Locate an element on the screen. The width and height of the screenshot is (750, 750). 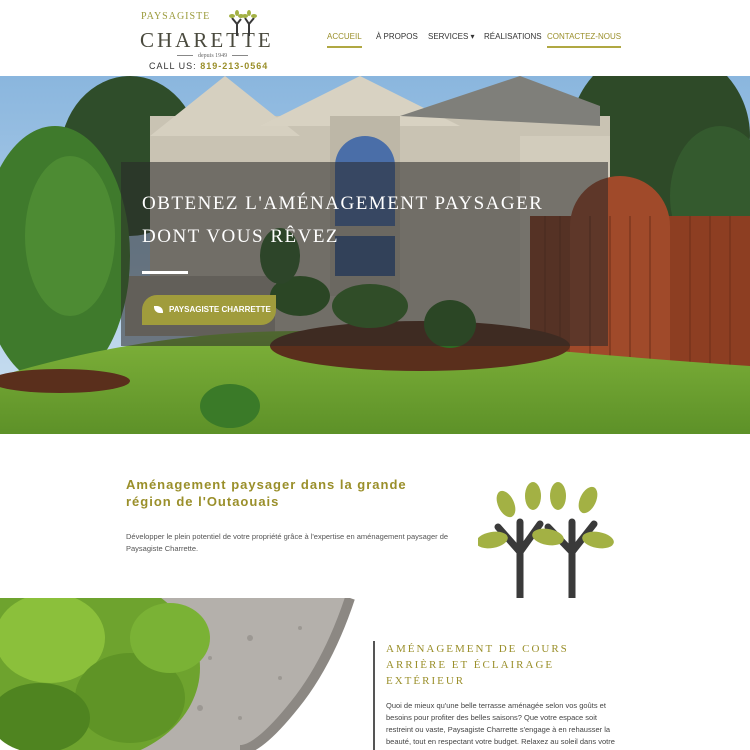
nav-item-services: SERVICES ▾ is located at coordinates (451, 37).